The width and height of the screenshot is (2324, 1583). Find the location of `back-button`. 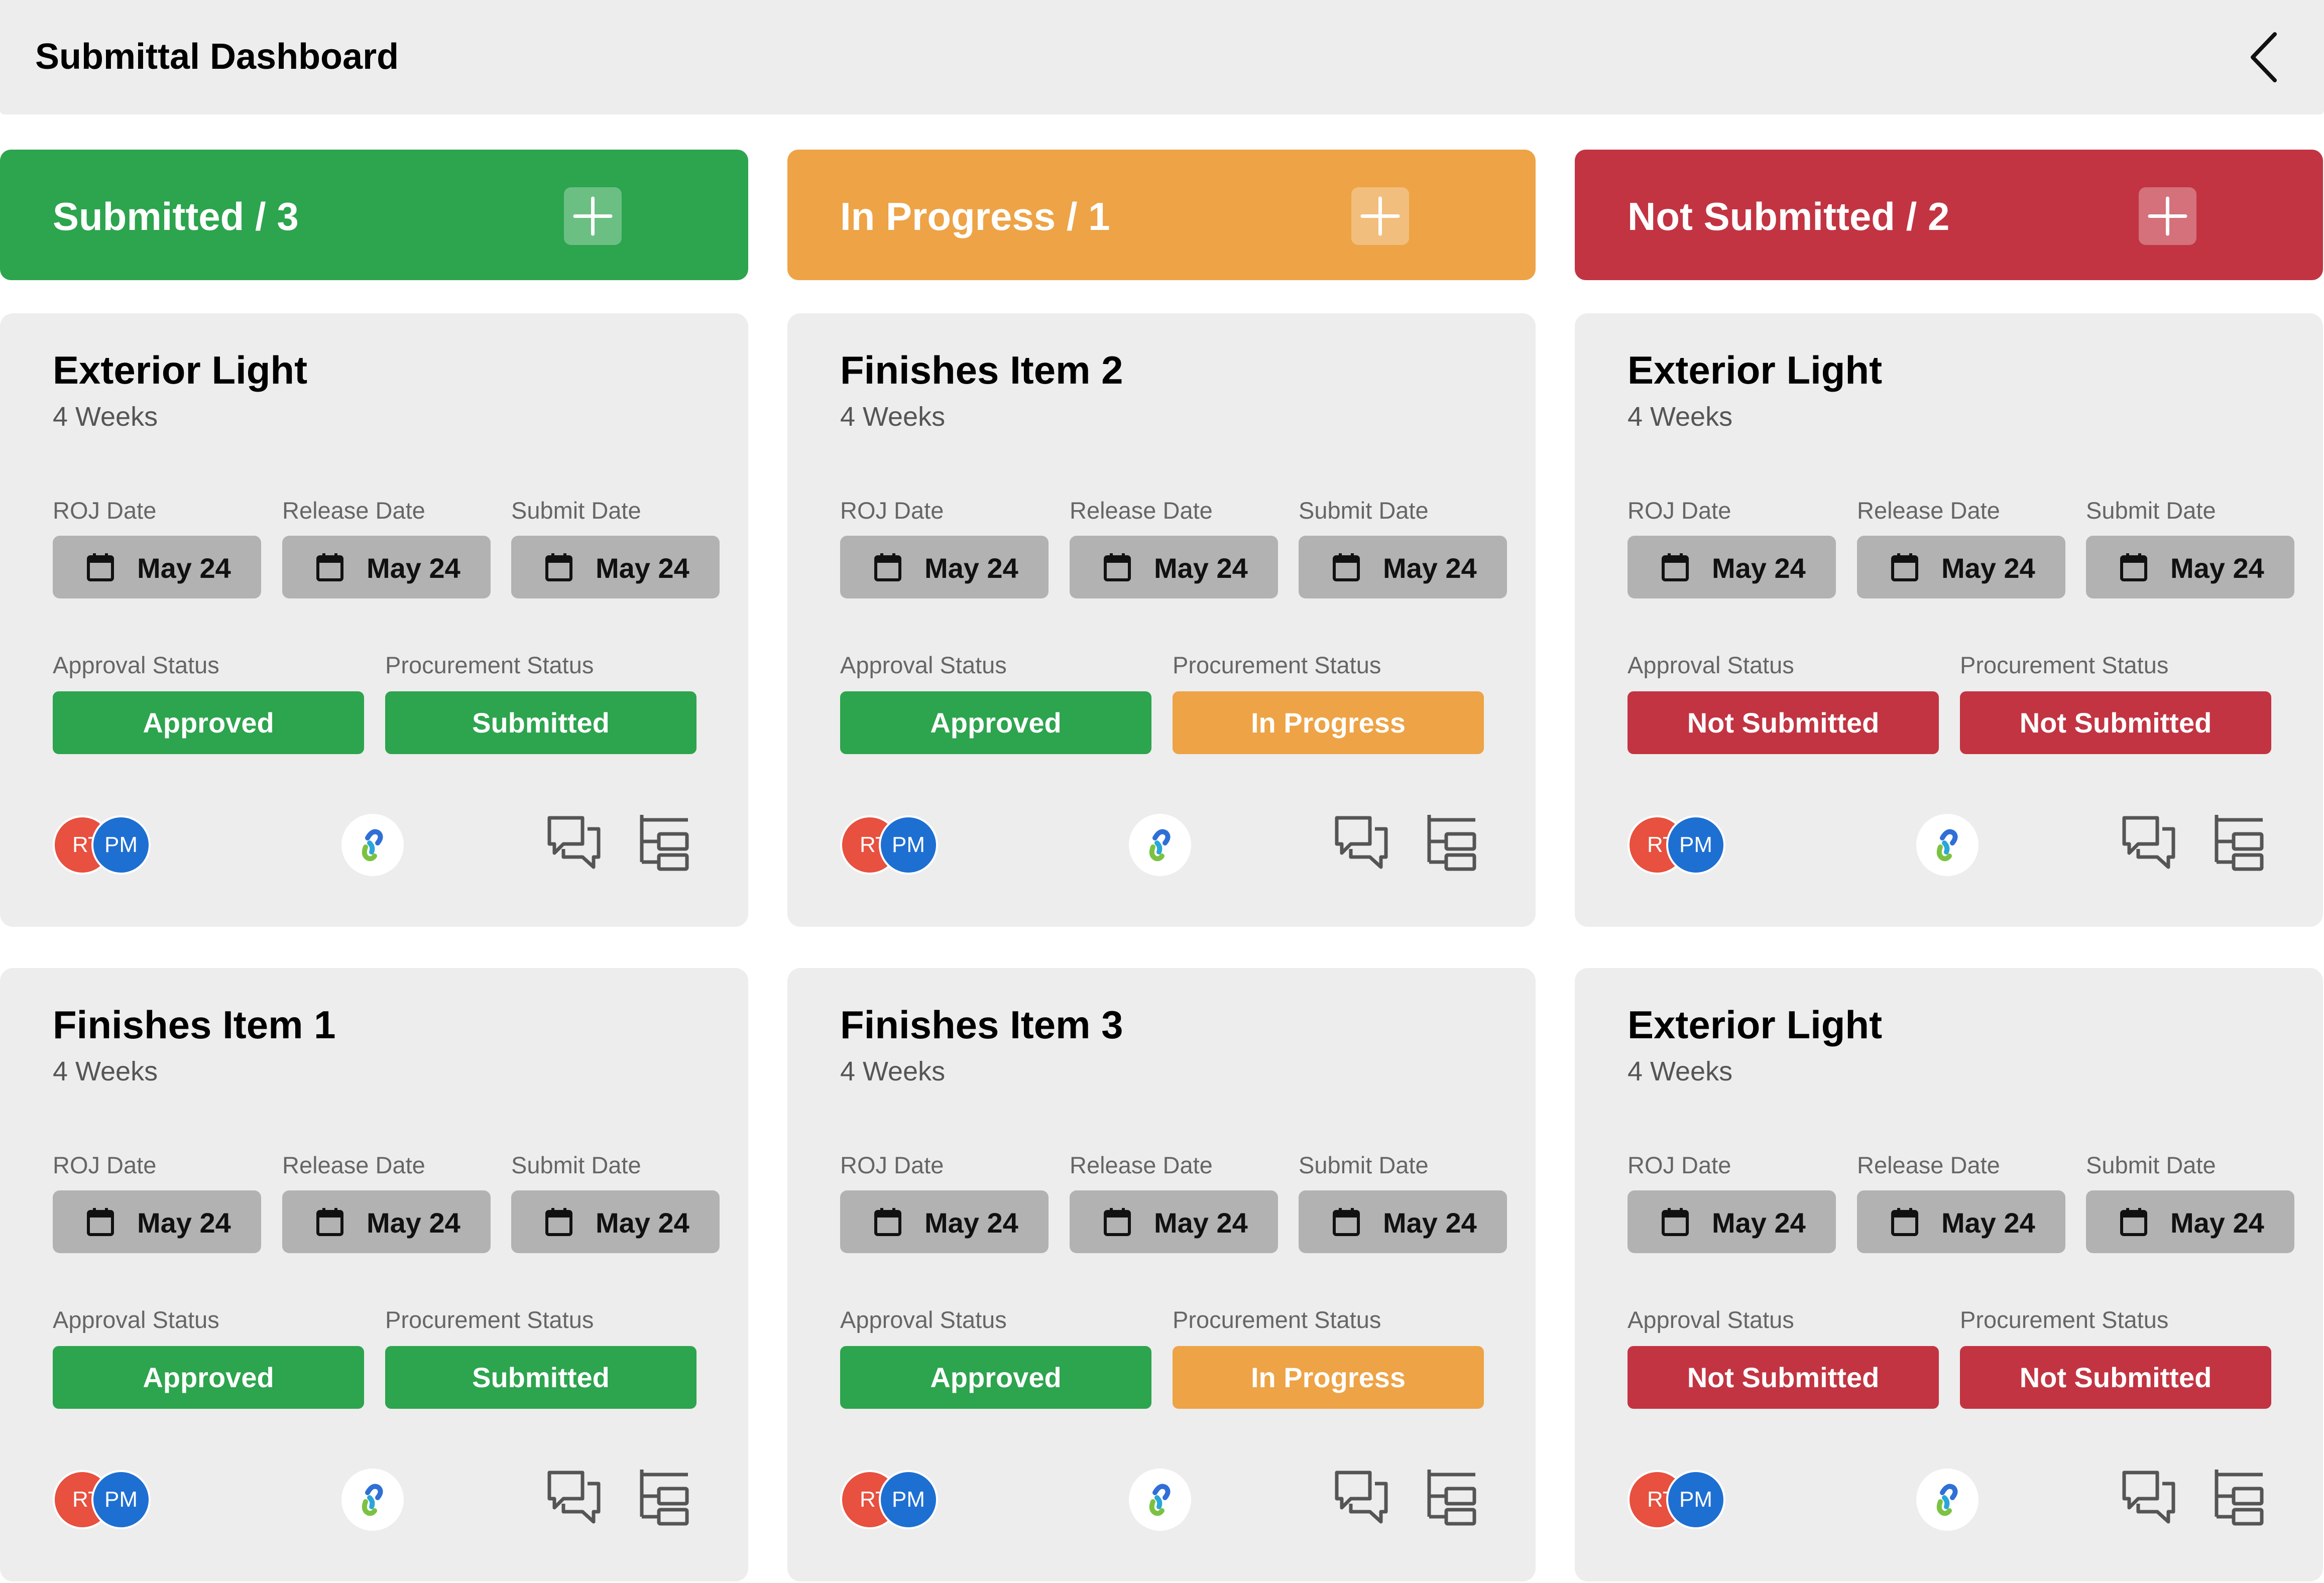

back-button is located at coordinates (2264, 57).